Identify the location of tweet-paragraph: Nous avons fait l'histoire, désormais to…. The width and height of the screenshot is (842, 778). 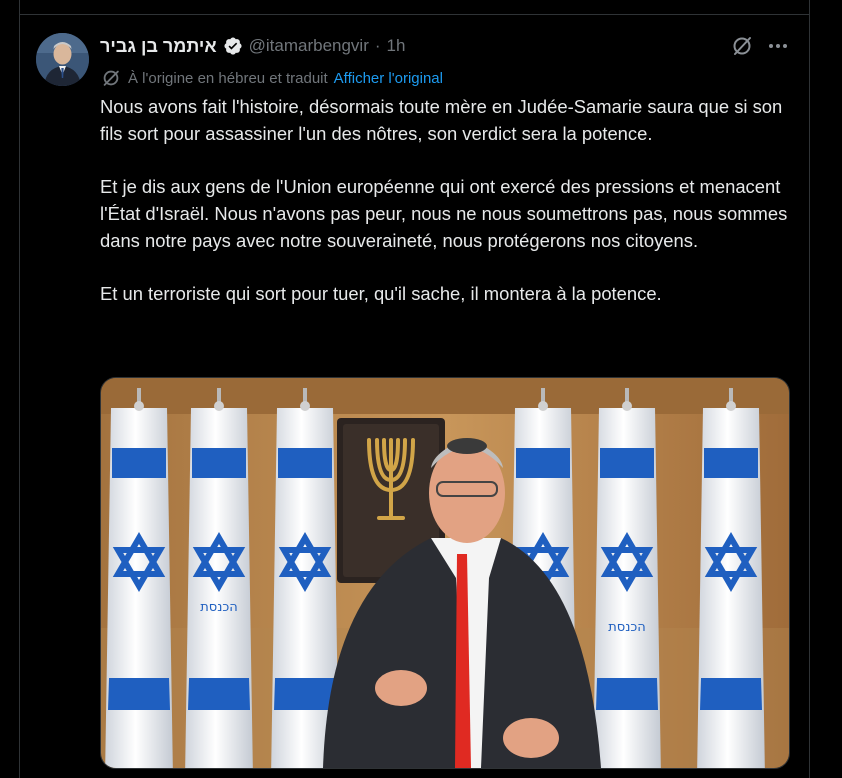
(441, 120).